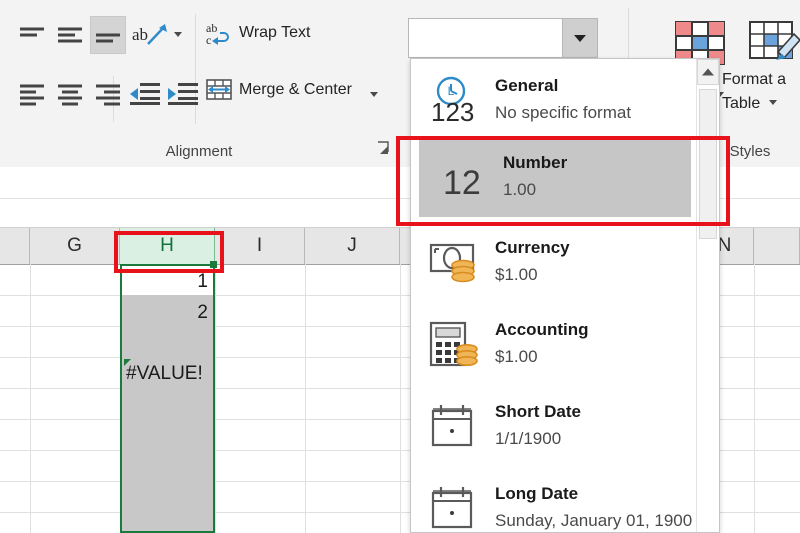  I want to click on align-middle-icon, so click(70, 35).